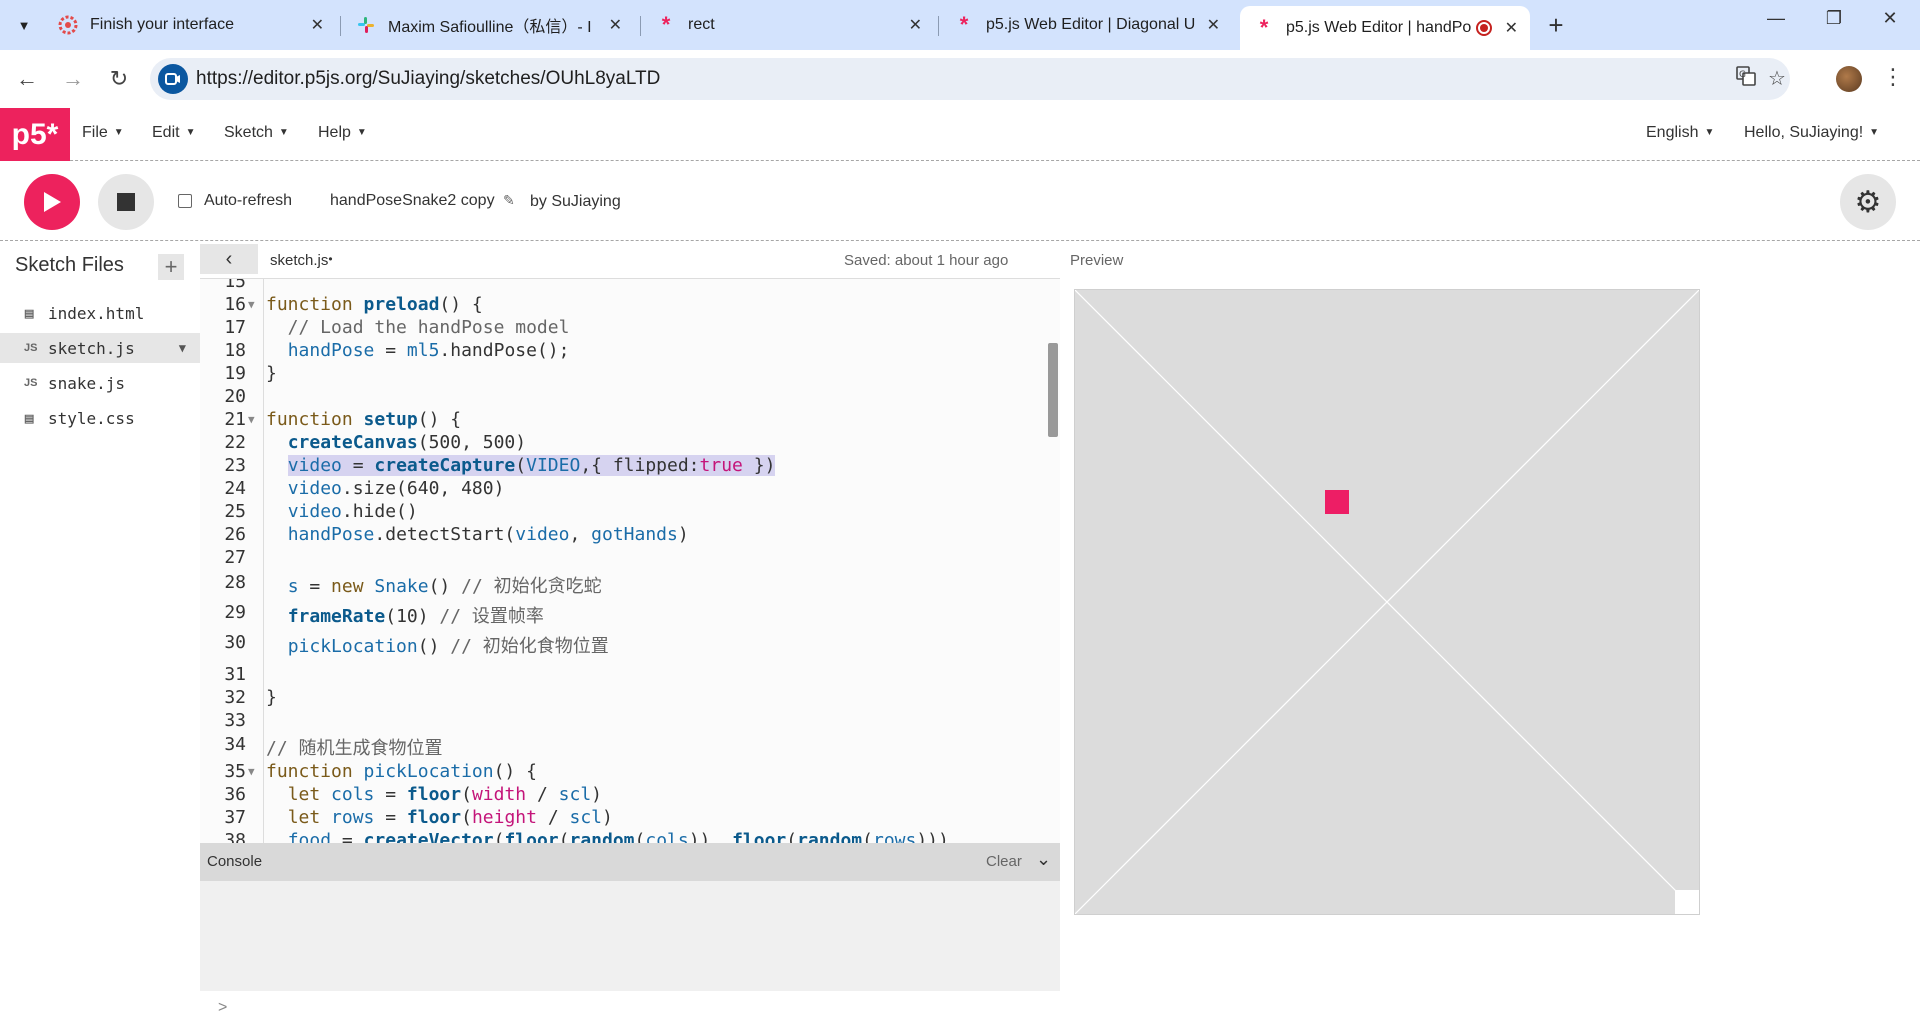 This screenshot has height=1030, width=1920. I want to click on file-item-index-html: ▤ index.html, so click(100, 313).